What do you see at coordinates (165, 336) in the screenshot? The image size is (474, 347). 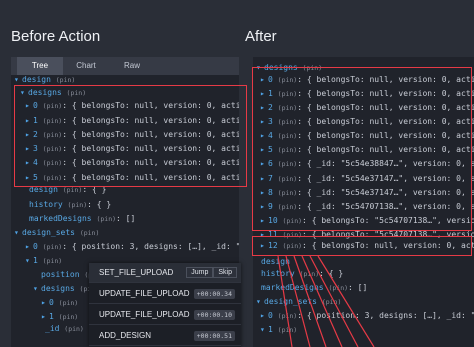 I see `action-item: ADD_DESIGN +00:00.51` at bounding box center [165, 336].